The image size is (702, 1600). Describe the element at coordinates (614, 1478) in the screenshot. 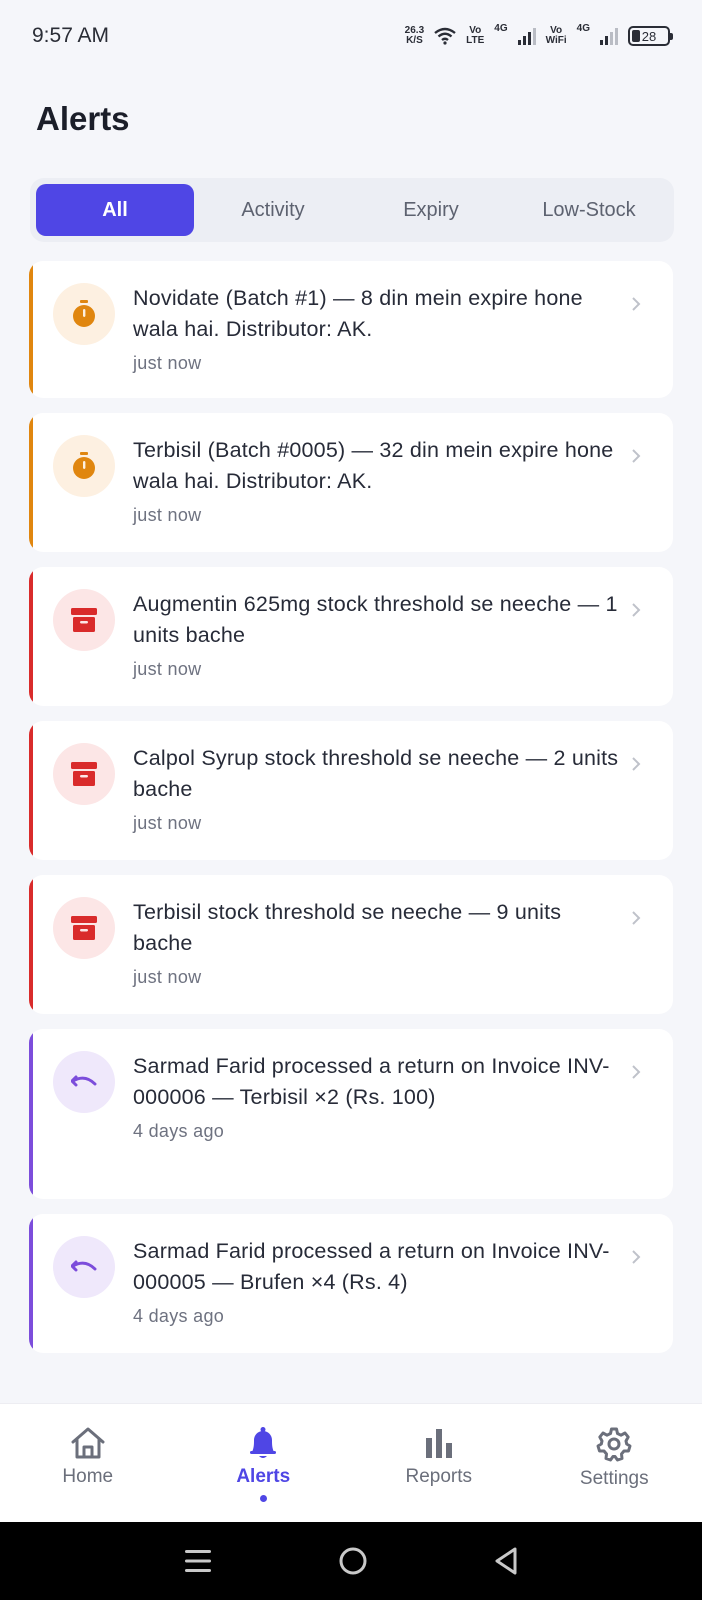

I see `nav-settings-label: Settings` at that location.